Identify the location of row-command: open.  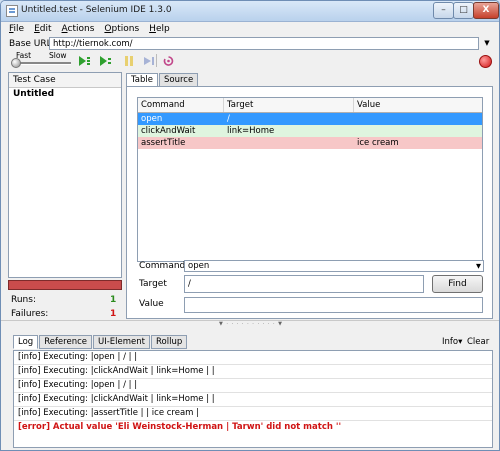
(152, 119).